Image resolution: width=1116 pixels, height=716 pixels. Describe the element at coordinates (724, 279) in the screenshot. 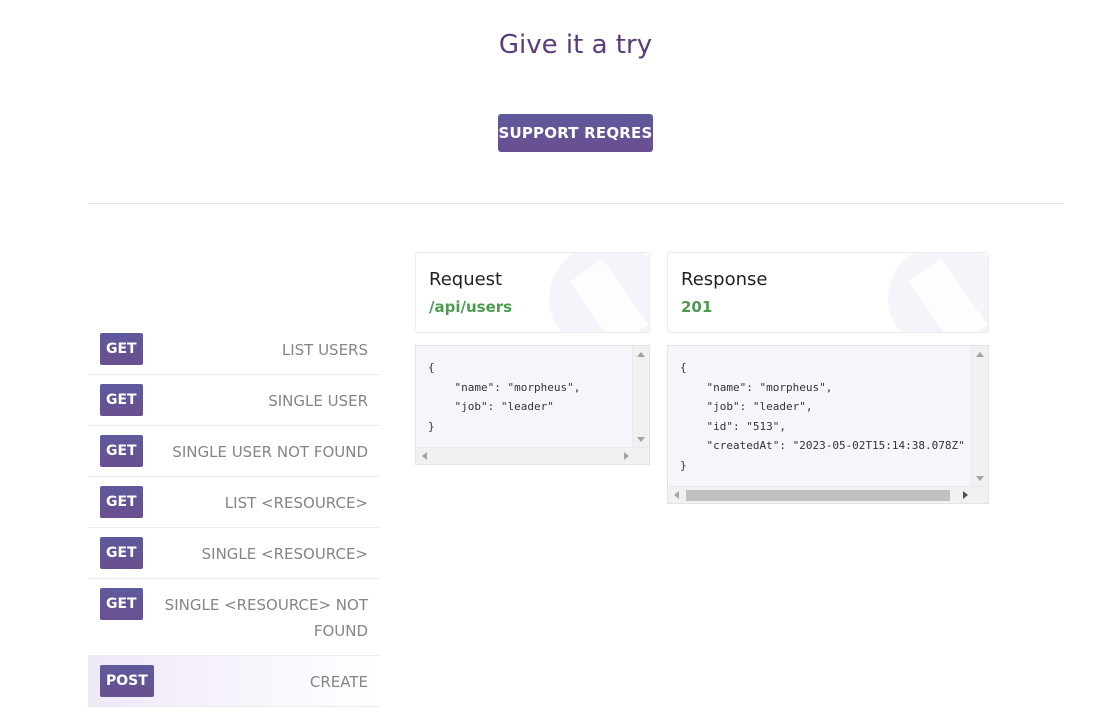

I see `response-title: Response` at that location.